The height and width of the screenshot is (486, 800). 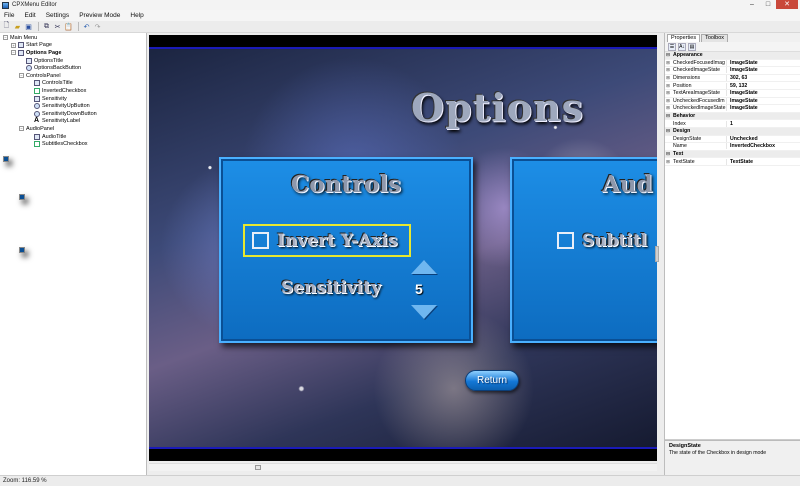 I want to click on sensitivity-value: 5, so click(x=419, y=289).